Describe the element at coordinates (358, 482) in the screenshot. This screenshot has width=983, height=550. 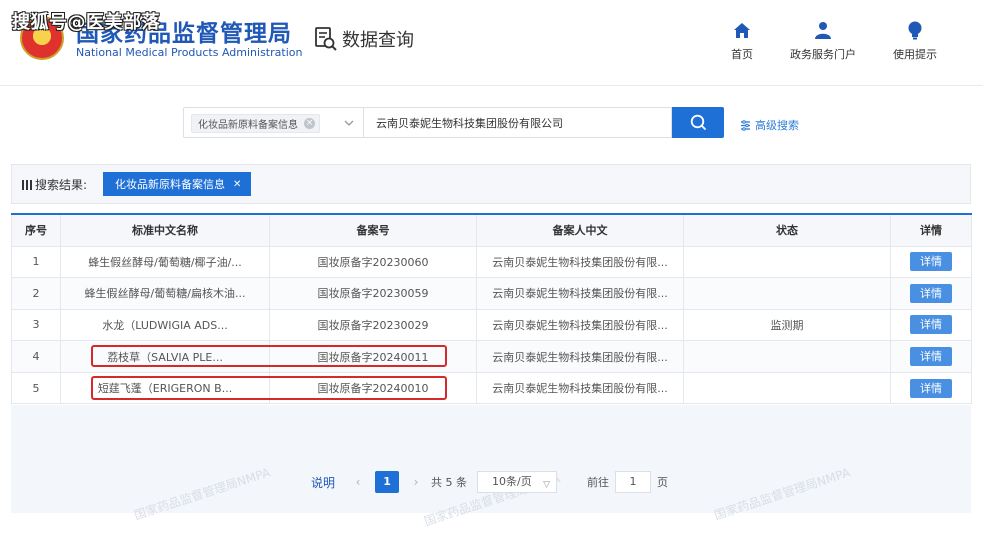
I see `prev-page-button: ‹` at that location.